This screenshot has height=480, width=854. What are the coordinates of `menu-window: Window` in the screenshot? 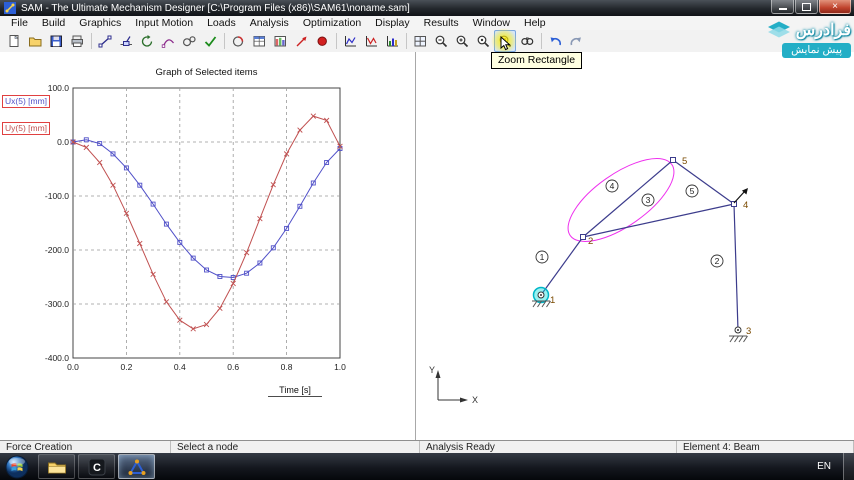 It's located at (491, 23).